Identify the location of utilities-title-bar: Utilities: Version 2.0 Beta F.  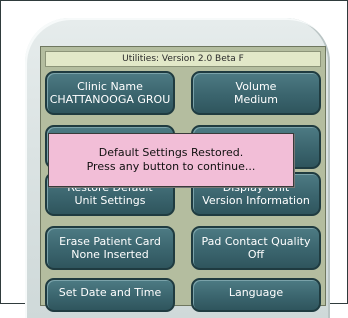
(183, 59).